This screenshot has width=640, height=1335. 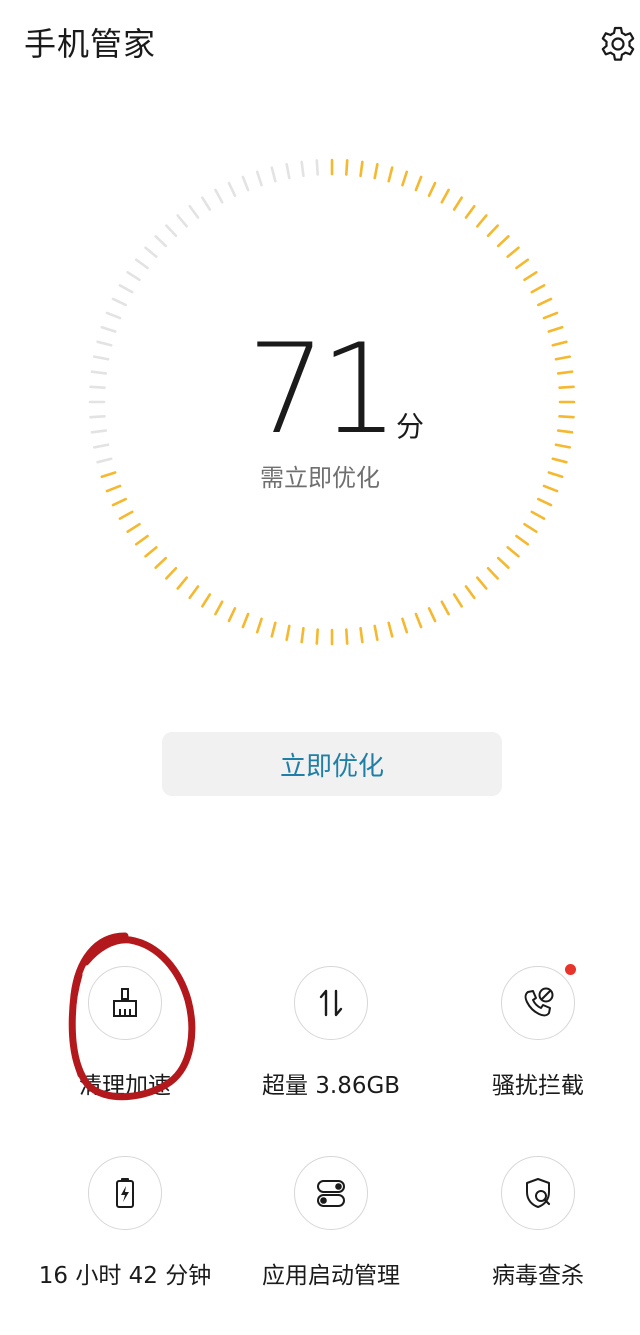 I want to click on gear-icon, so click(x=618, y=43).